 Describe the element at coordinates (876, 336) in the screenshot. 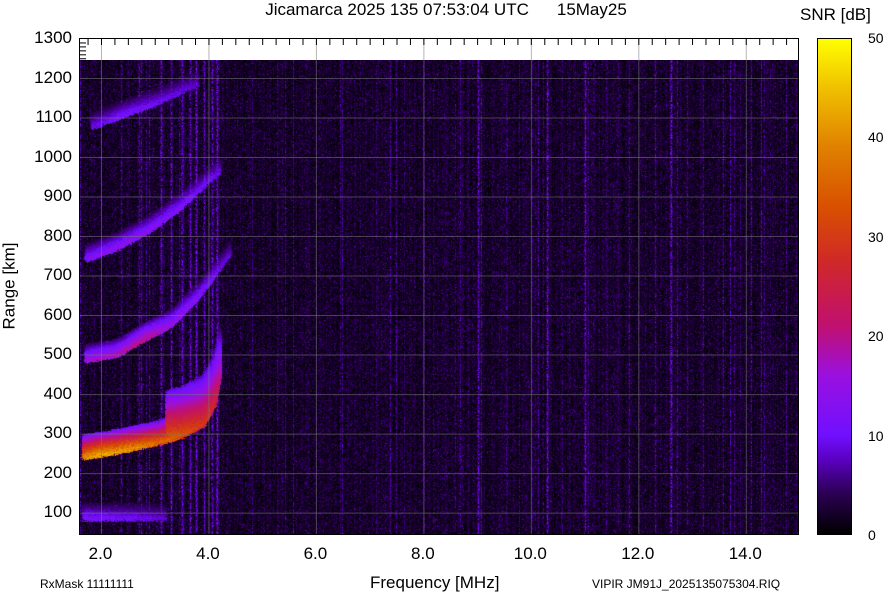

I see `colorbar-tick-label: 20` at that location.